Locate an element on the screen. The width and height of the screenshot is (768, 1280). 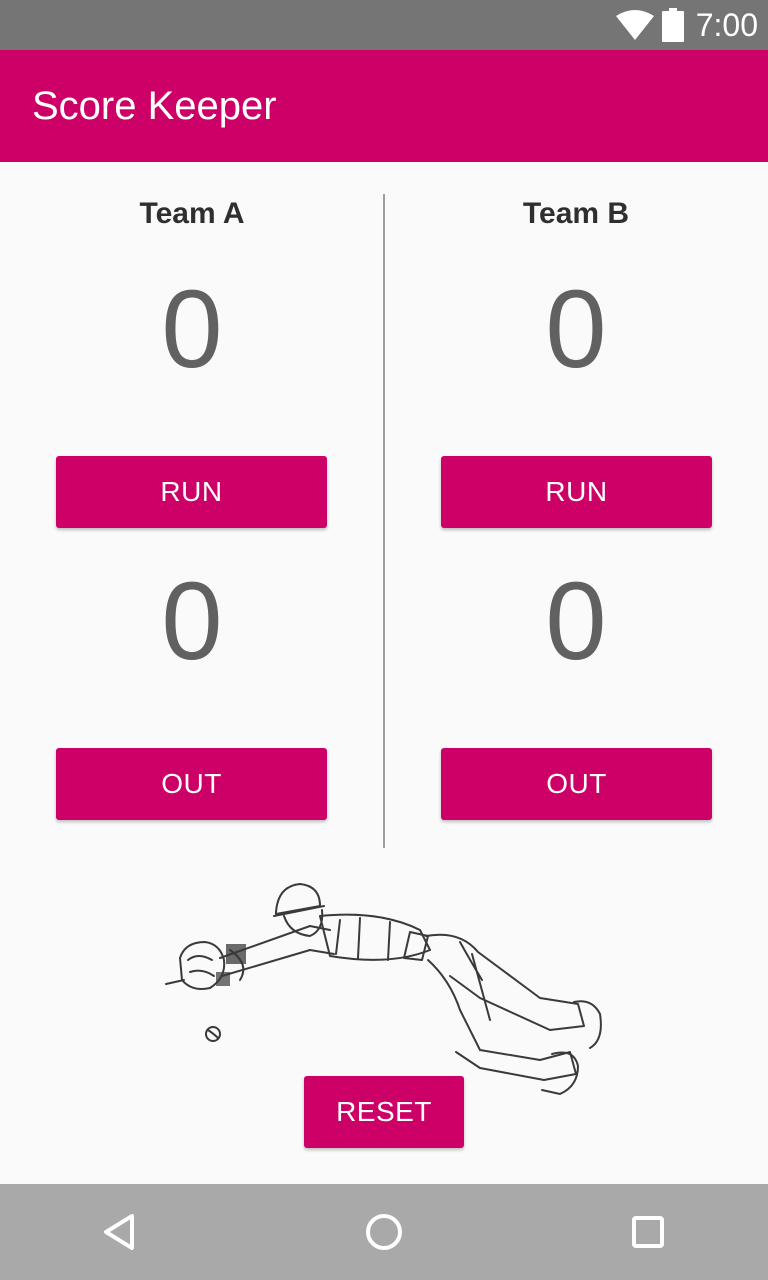
status-icons: 7:00 is located at coordinates (686, 25).